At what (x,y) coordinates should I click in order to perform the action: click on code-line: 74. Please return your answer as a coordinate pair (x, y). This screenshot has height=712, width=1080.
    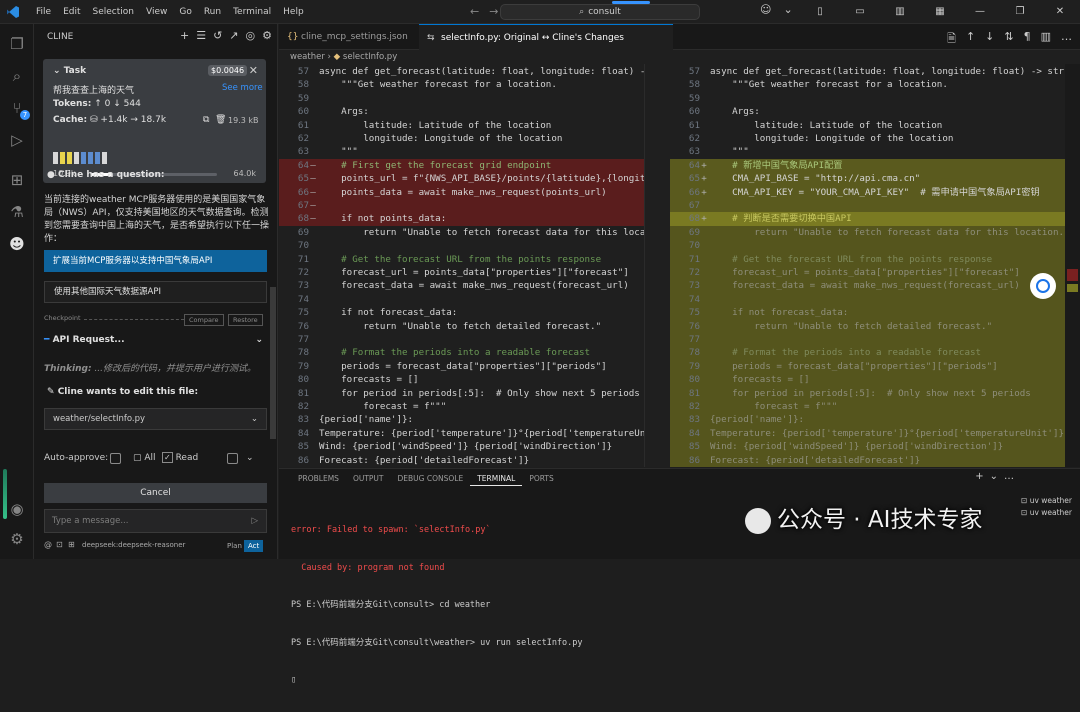
    Looking at the image, I should click on (461, 299).